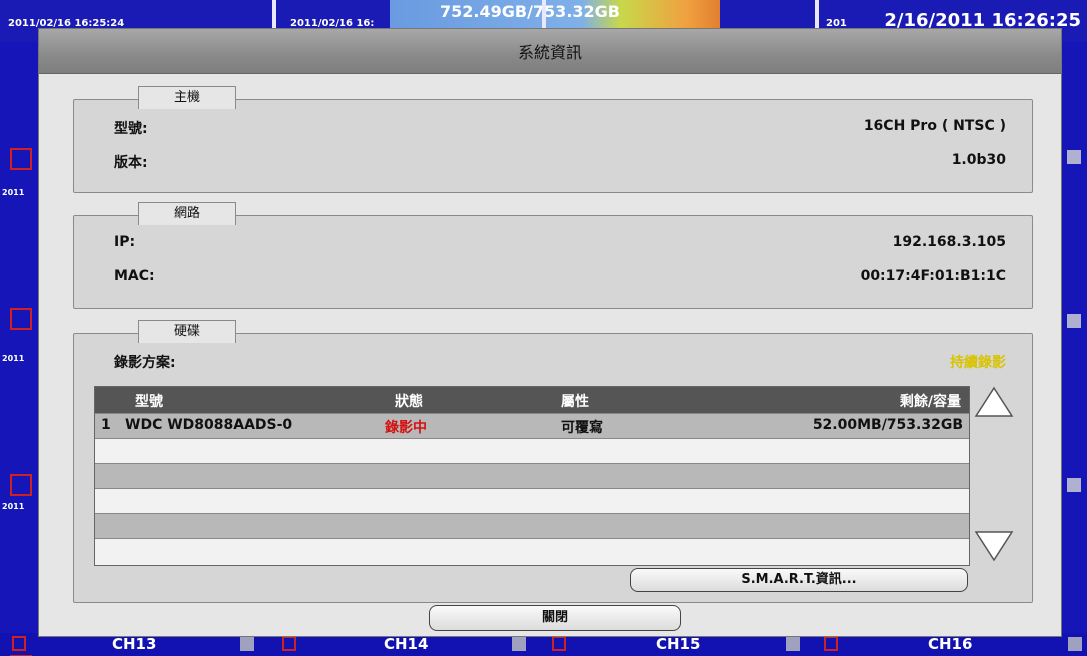 This screenshot has height=656, width=1087. I want to click on ip-value: 192.168.3.105, so click(949, 242).